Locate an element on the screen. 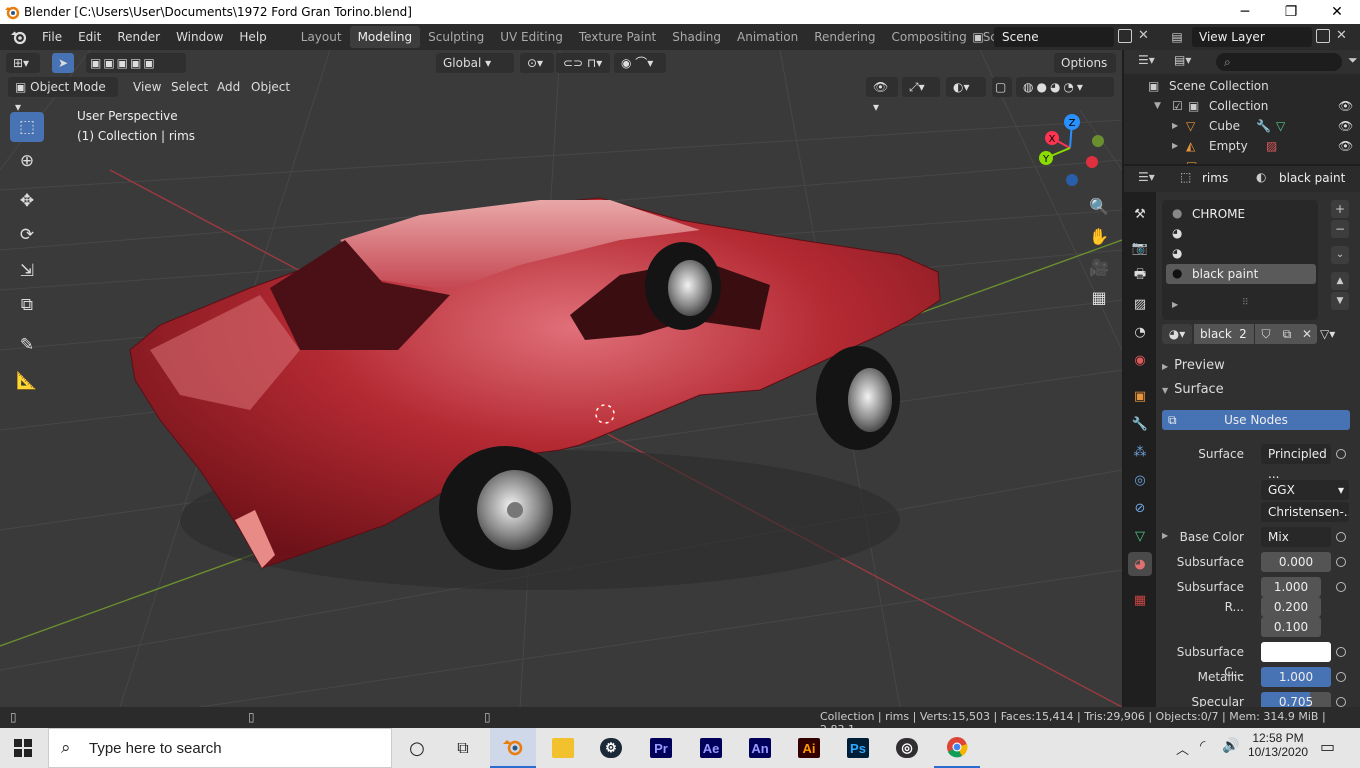 The height and width of the screenshot is (768, 1360). tray-overflow-icon: ︿ is located at coordinates (1182, 748).